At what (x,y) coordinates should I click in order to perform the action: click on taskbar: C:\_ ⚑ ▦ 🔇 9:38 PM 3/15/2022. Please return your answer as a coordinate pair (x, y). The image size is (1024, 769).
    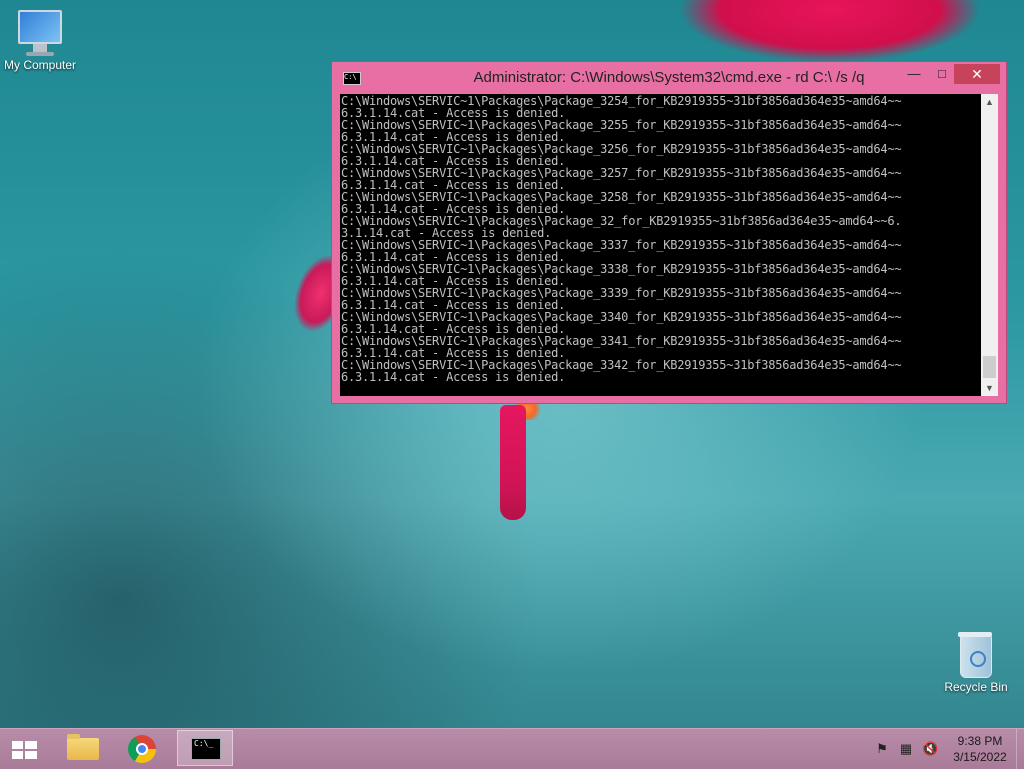
    Looking at the image, I should click on (512, 748).